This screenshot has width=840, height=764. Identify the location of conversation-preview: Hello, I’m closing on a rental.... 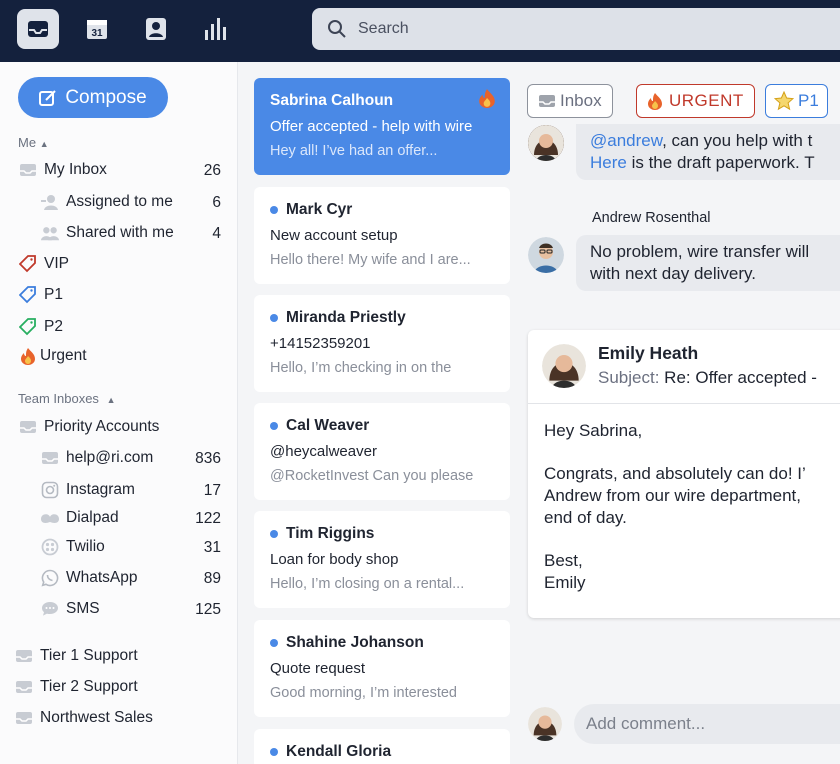
(367, 584).